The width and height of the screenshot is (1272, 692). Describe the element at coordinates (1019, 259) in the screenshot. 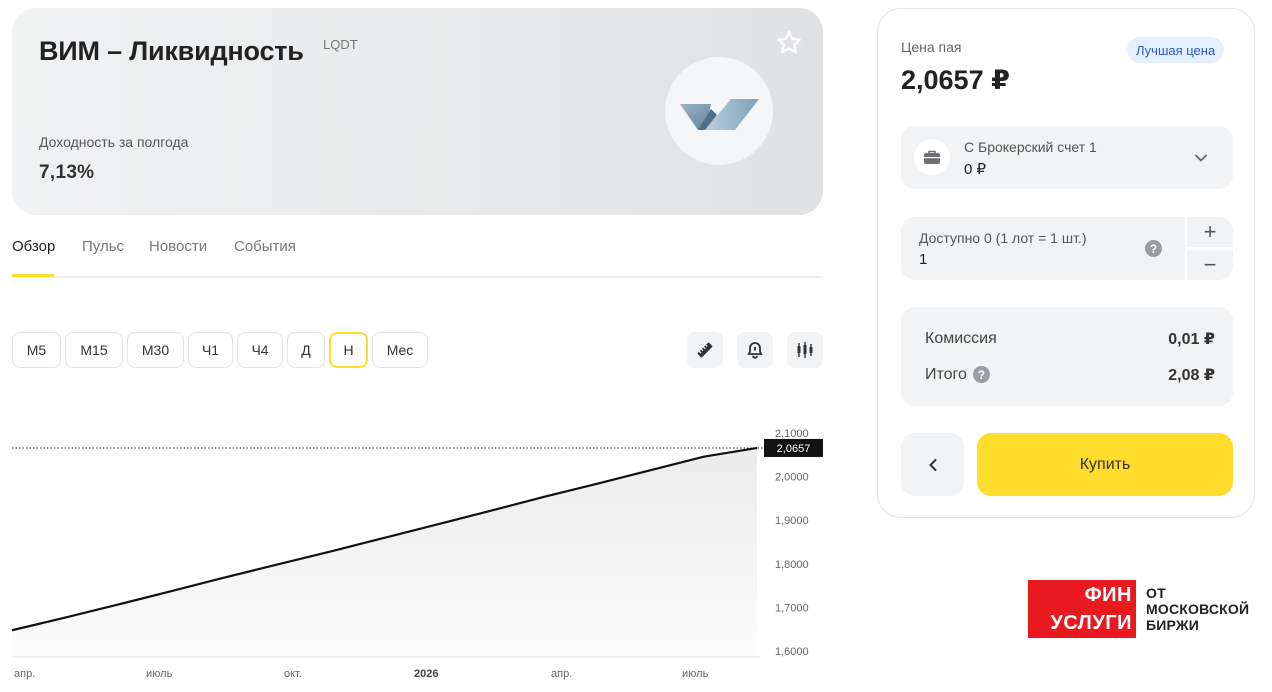

I see `quantity-input` at that location.